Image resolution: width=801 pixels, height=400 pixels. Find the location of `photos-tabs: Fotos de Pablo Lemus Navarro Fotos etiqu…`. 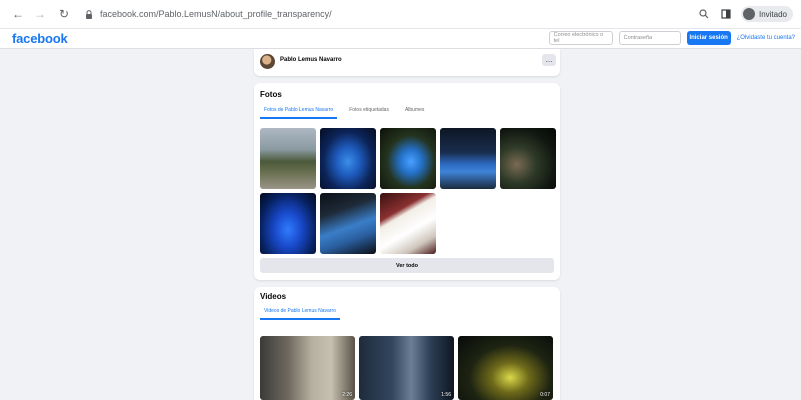

photos-tabs: Fotos de Pablo Lemus Navarro Fotos etiqu… is located at coordinates (344, 113).